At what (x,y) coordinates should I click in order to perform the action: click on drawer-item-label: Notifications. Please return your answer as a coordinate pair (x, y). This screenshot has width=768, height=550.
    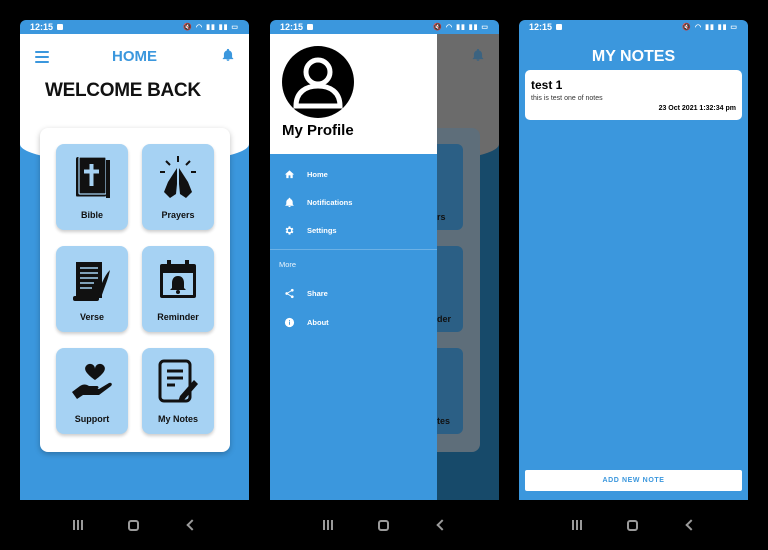
    Looking at the image, I should click on (330, 202).